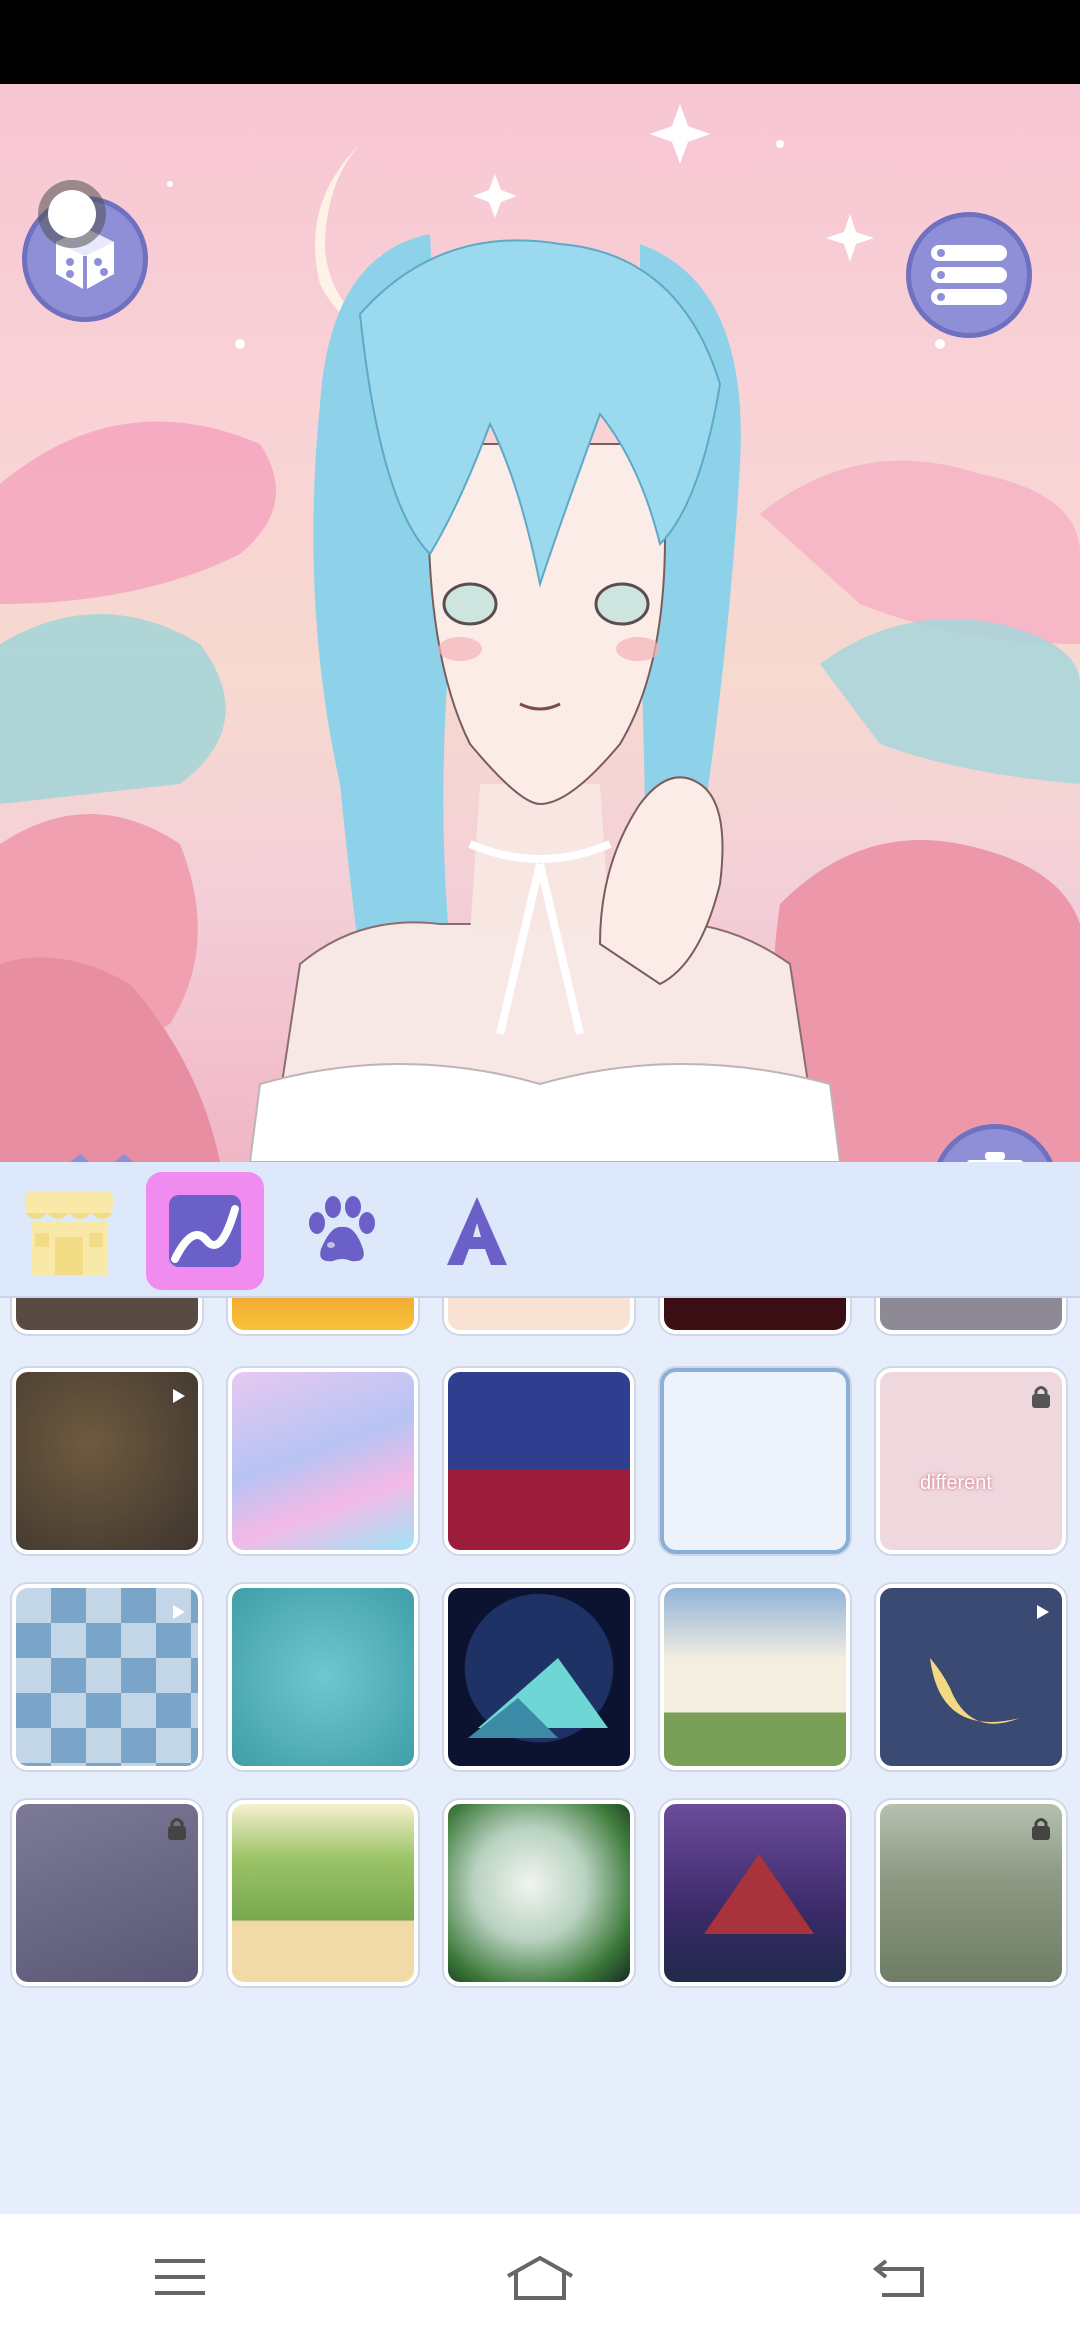 Image resolution: width=1080 pixels, height=2340 pixels. I want to click on menu-button, so click(969, 275).